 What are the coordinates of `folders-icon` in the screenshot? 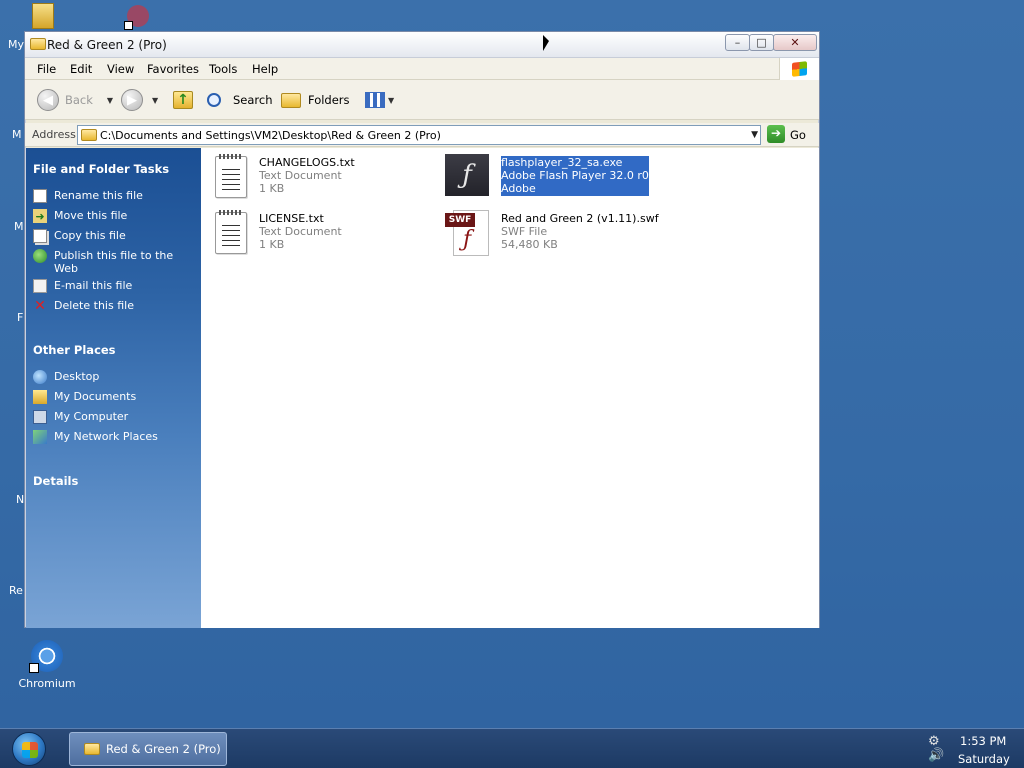 It's located at (291, 100).